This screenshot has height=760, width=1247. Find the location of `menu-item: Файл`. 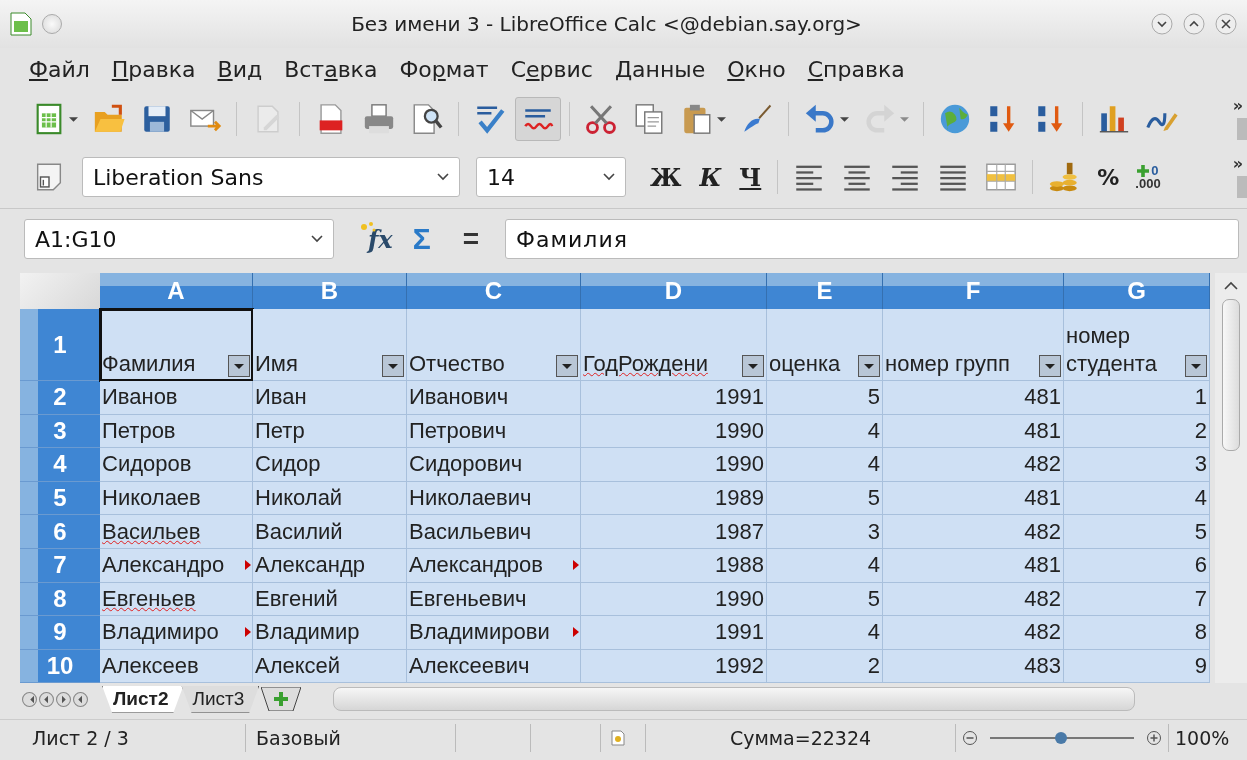

menu-item: Файл is located at coordinates (59, 69).